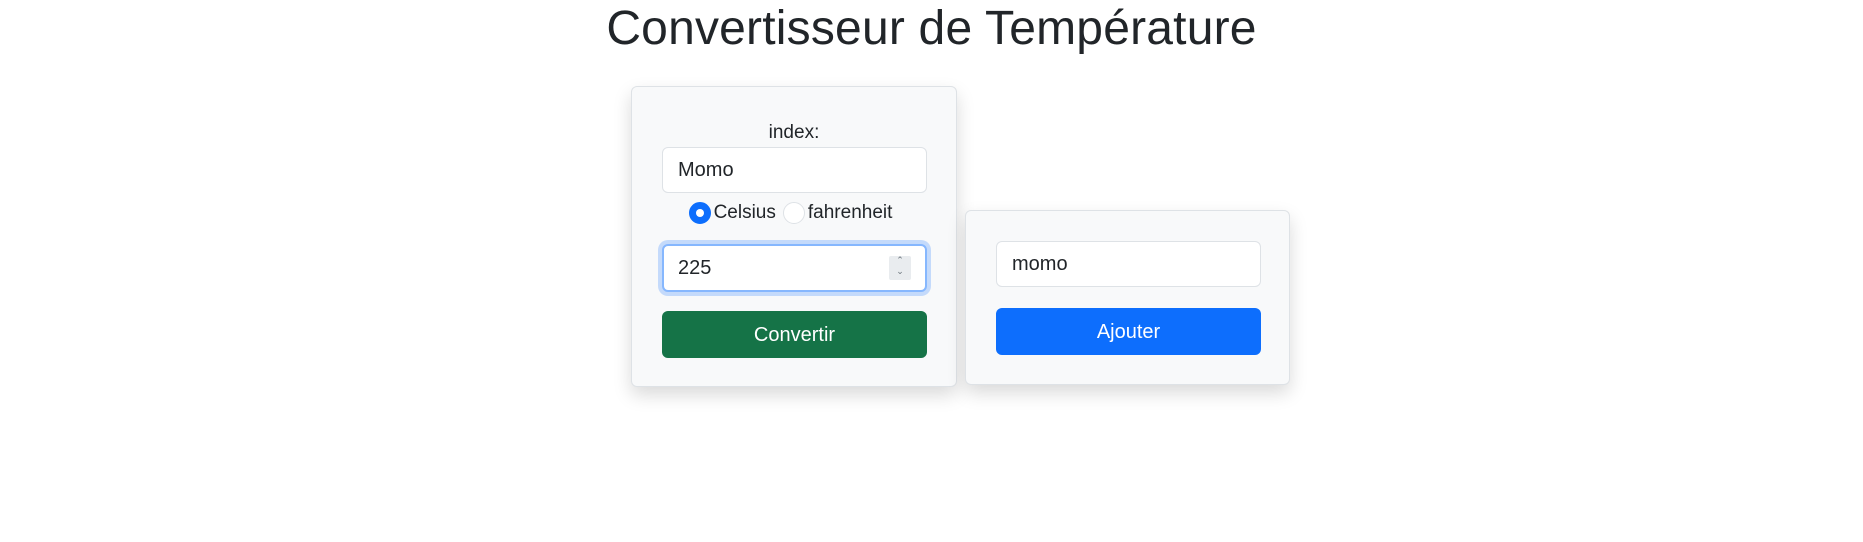  I want to click on page-title: Convertisseur de Température, so click(931, 28).